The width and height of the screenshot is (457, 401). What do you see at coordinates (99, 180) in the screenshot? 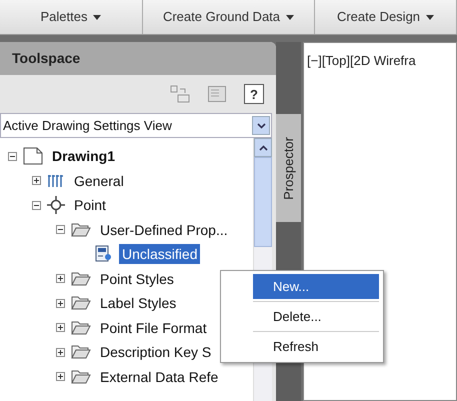
I see `tree-item: General` at bounding box center [99, 180].